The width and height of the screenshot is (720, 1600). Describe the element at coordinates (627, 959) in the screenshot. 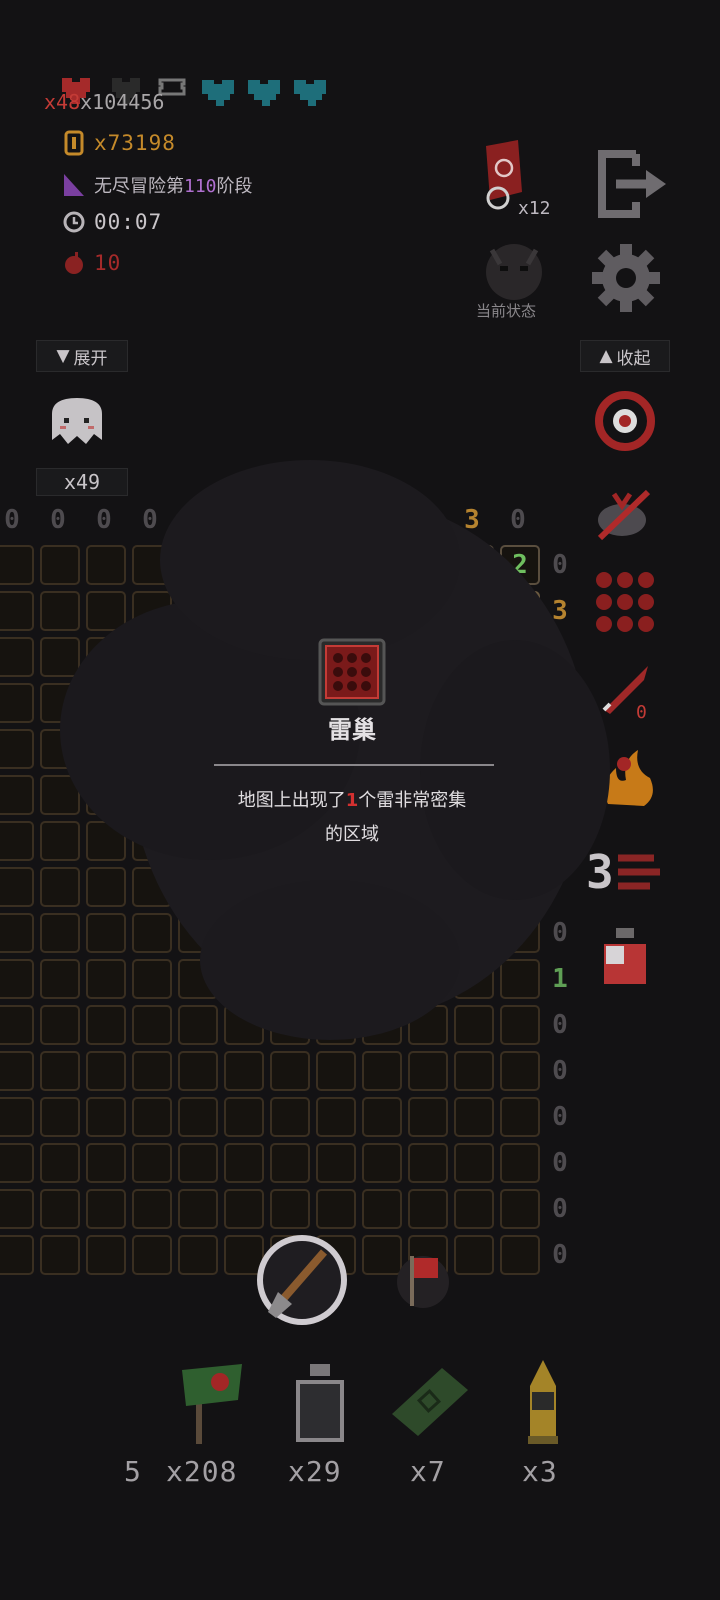

I see `potion-icon` at that location.